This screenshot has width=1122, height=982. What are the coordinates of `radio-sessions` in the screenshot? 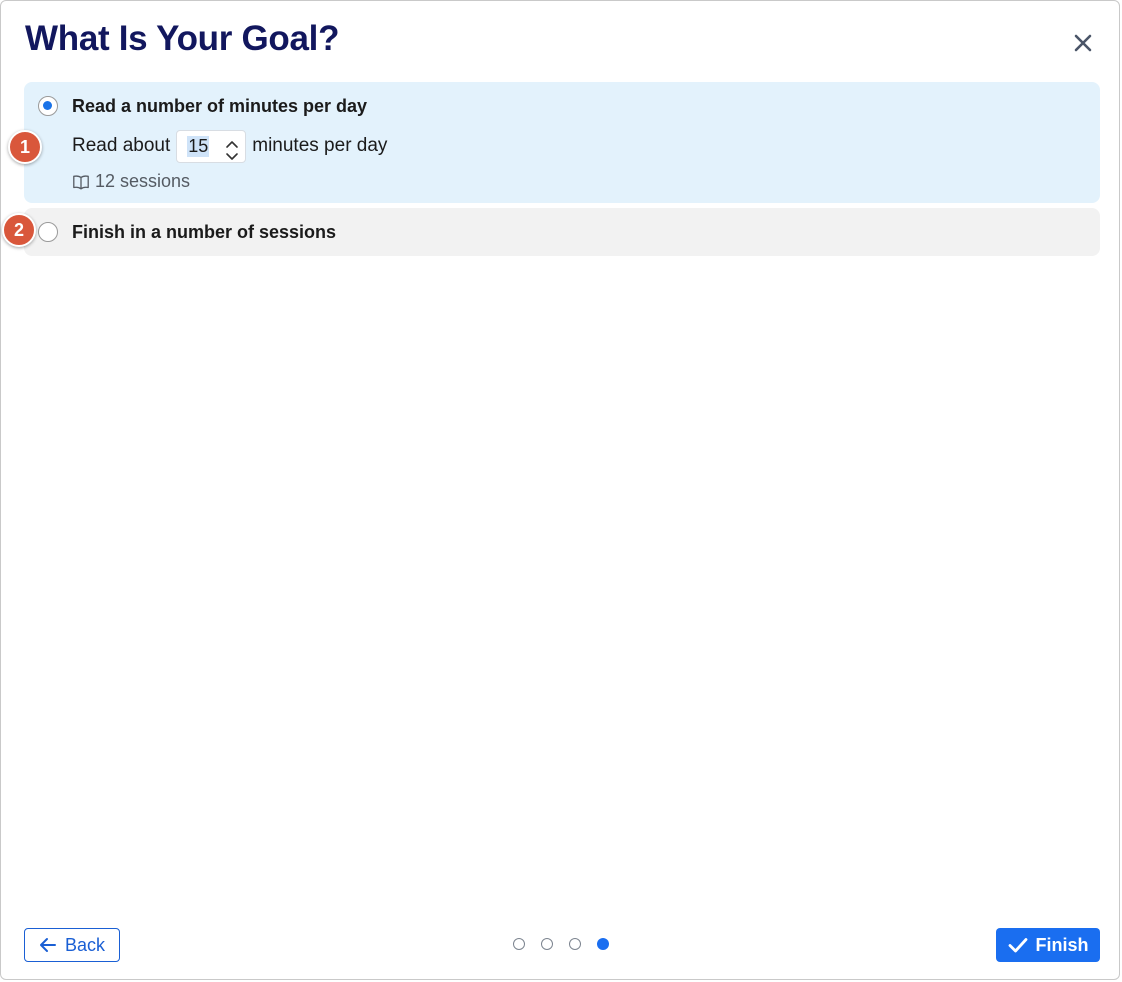 It's located at (48, 232).